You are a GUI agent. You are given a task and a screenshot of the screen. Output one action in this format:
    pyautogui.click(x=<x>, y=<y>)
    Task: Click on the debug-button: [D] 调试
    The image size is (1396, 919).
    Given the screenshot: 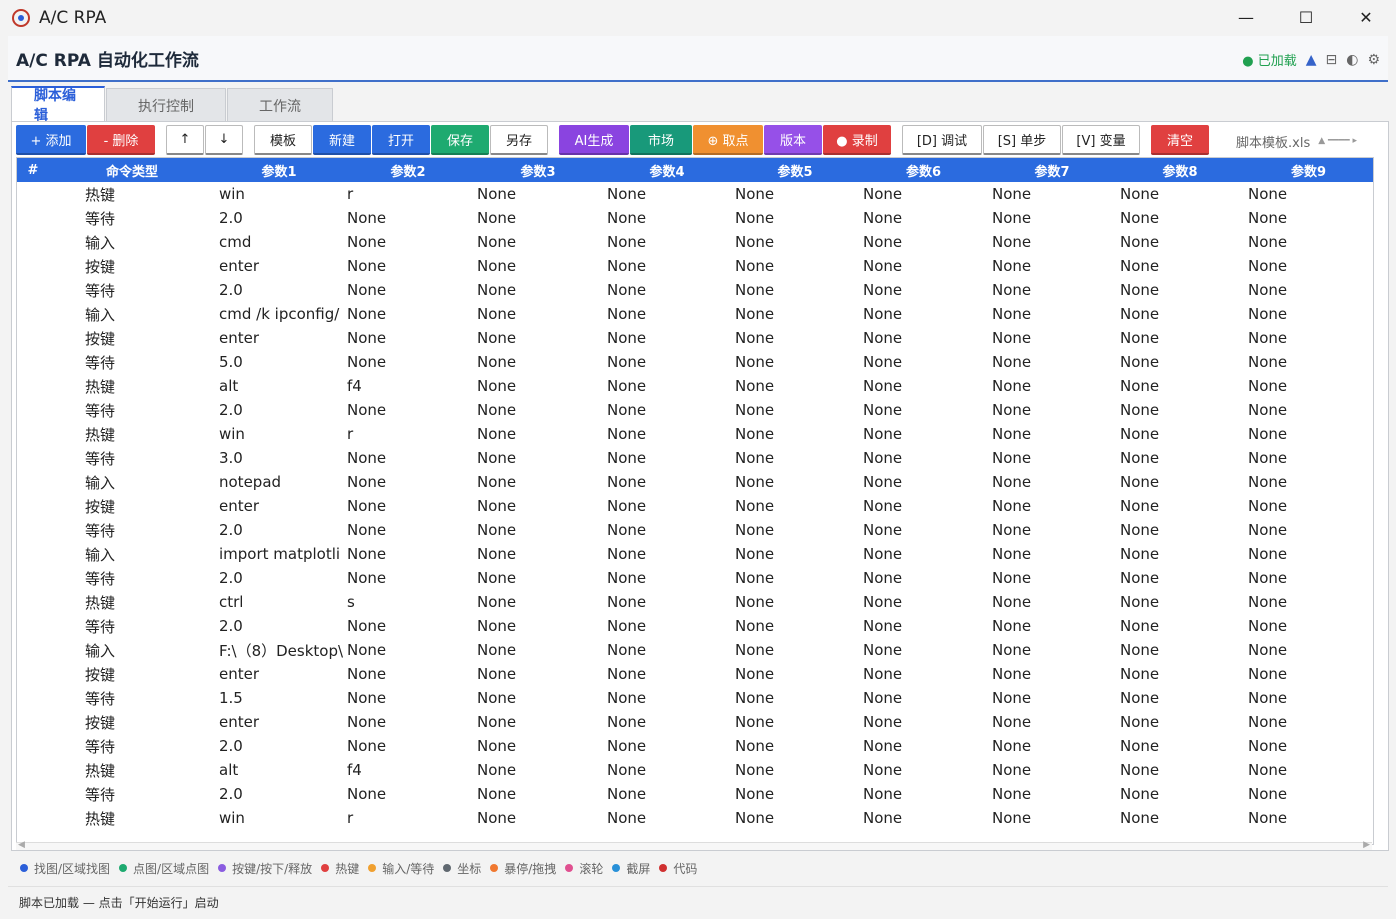 What is the action you would take?
    pyautogui.click(x=942, y=140)
    